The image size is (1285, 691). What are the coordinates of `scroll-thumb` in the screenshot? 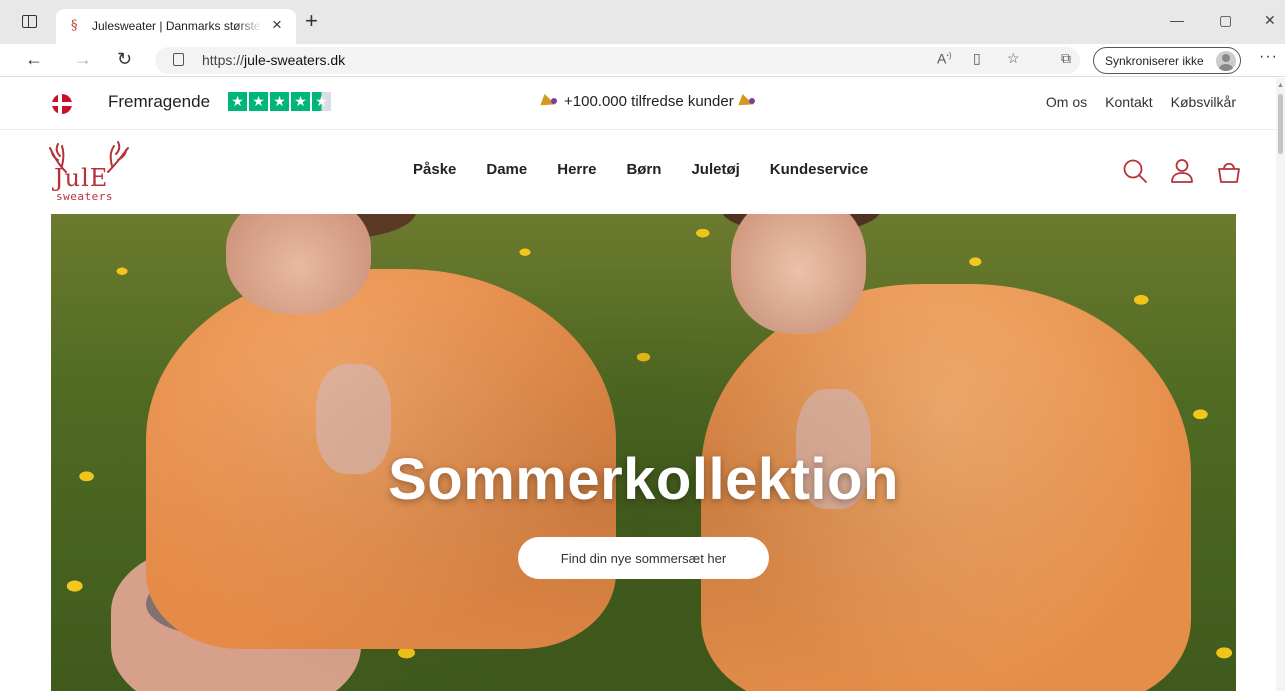 It's located at (1280, 124).